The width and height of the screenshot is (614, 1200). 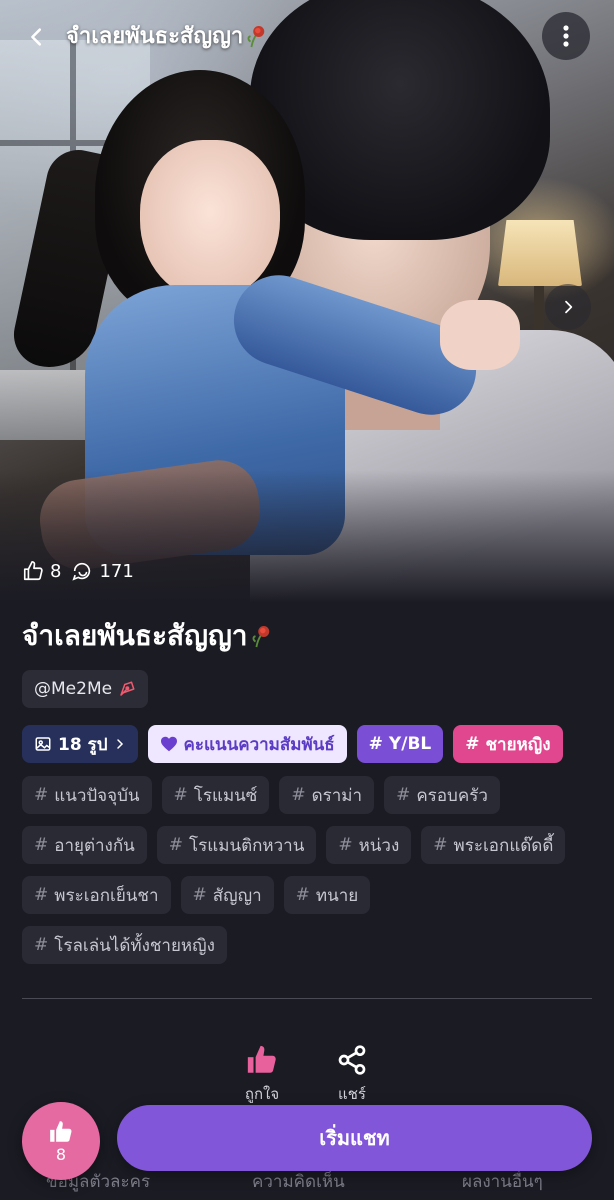 I want to click on more-options-button, so click(x=566, y=36).